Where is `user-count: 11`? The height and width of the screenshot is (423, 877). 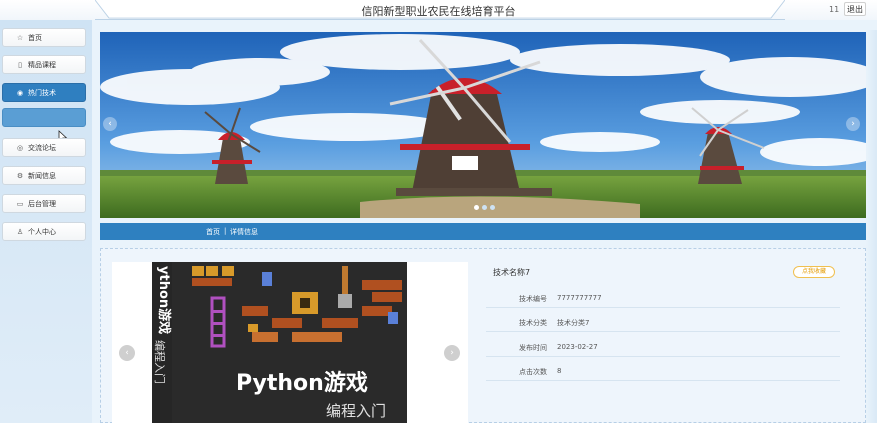
user-count: 11 is located at coordinates (834, 9).